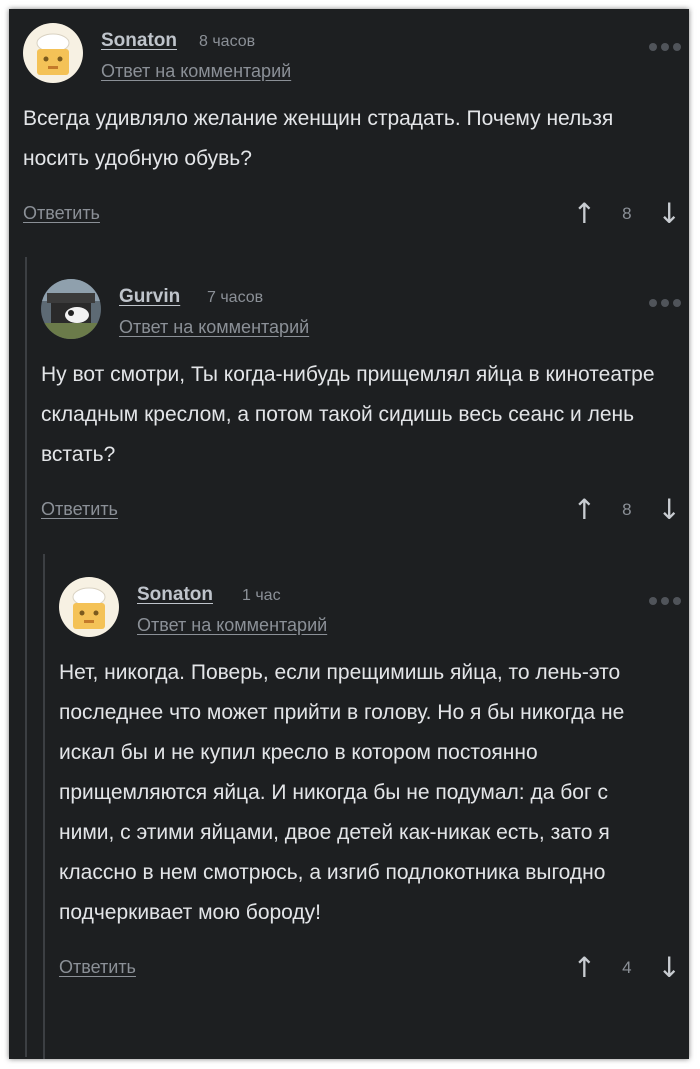 The image size is (700, 1069). Describe the element at coordinates (261, 595) in the screenshot. I see `comment-time: 1 час` at that location.